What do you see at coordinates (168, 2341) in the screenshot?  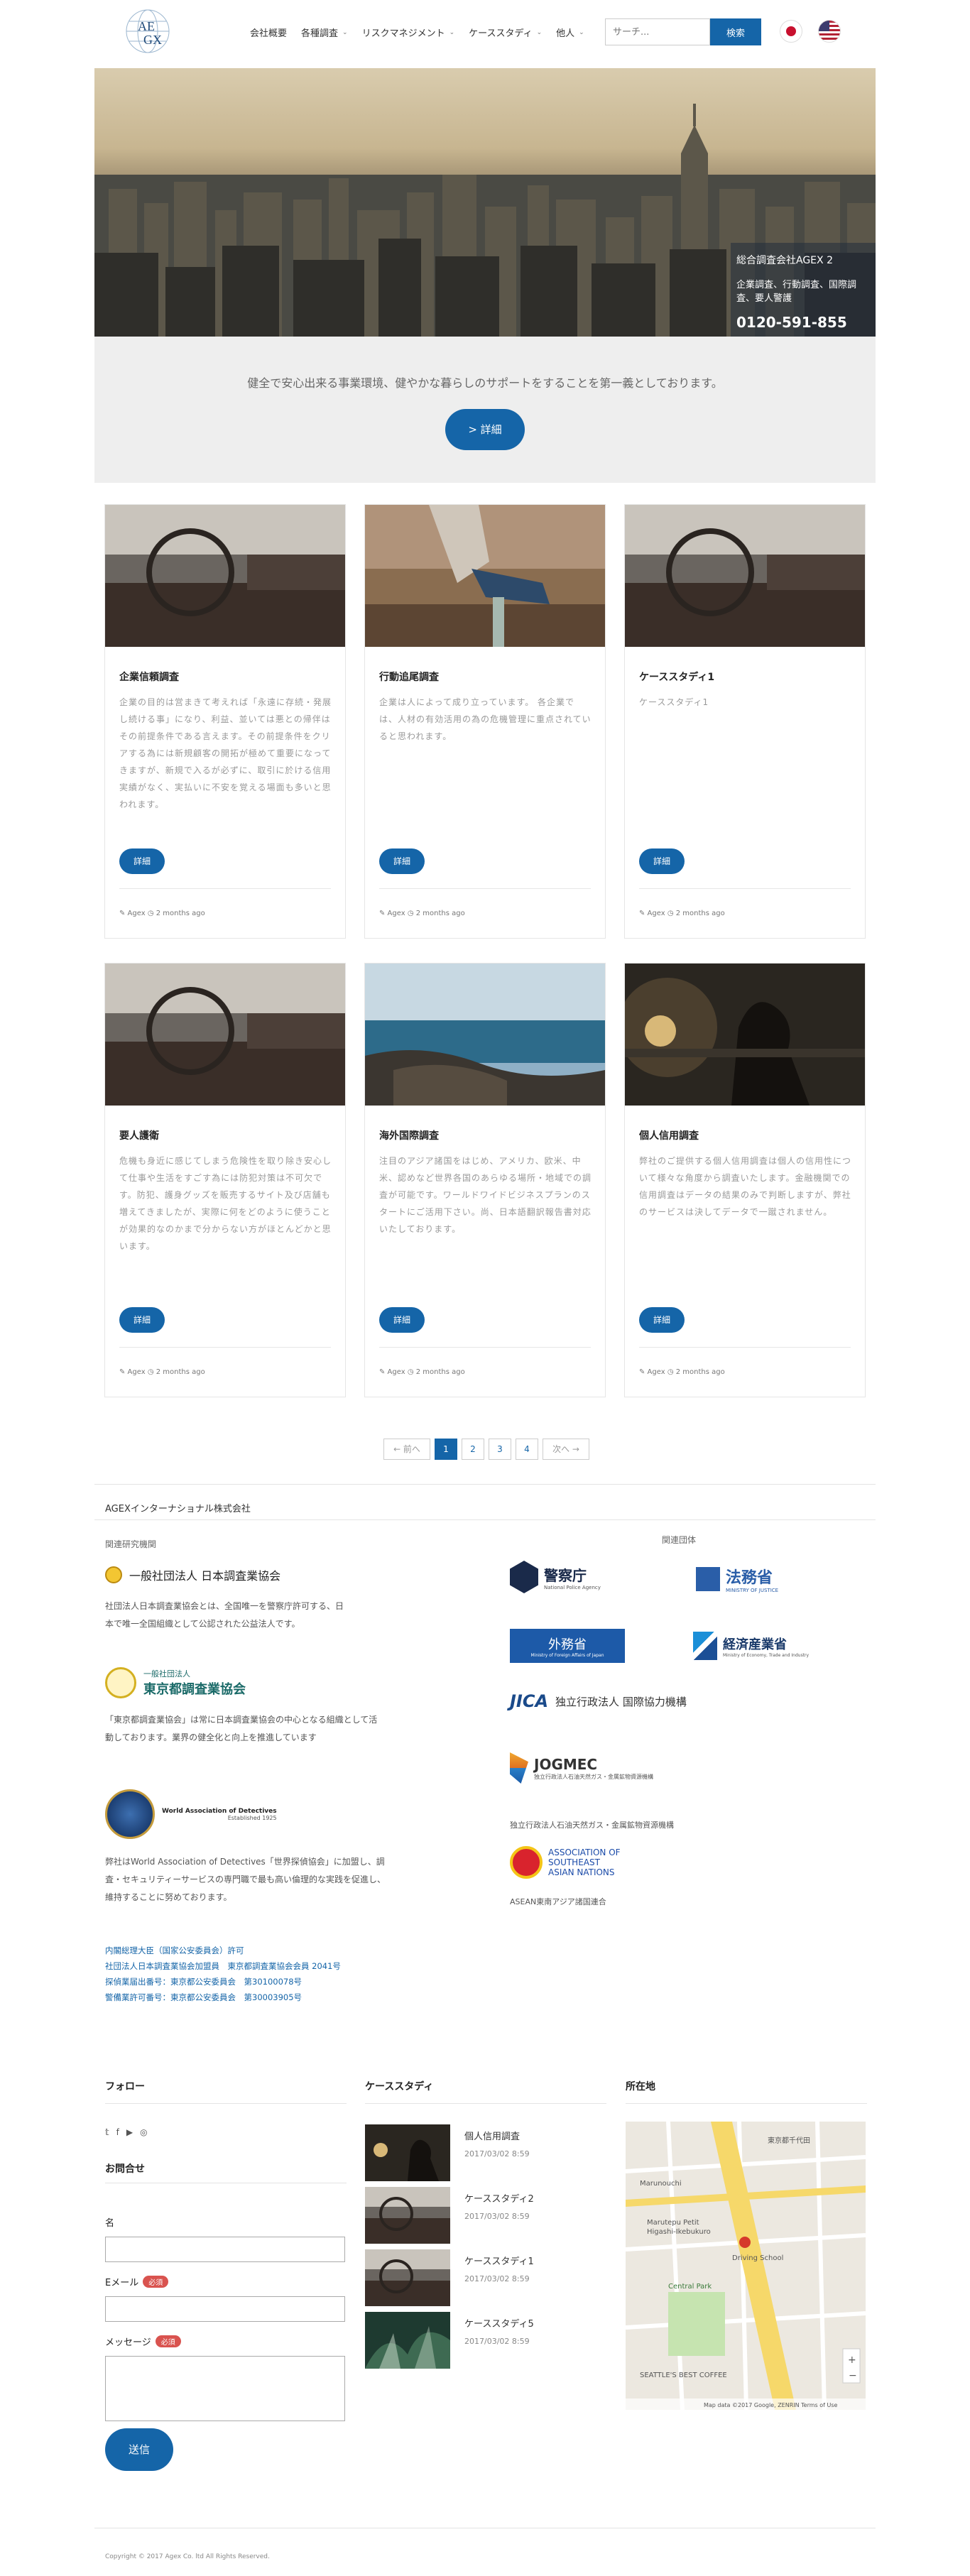 I see `required-badge: 必須` at bounding box center [168, 2341].